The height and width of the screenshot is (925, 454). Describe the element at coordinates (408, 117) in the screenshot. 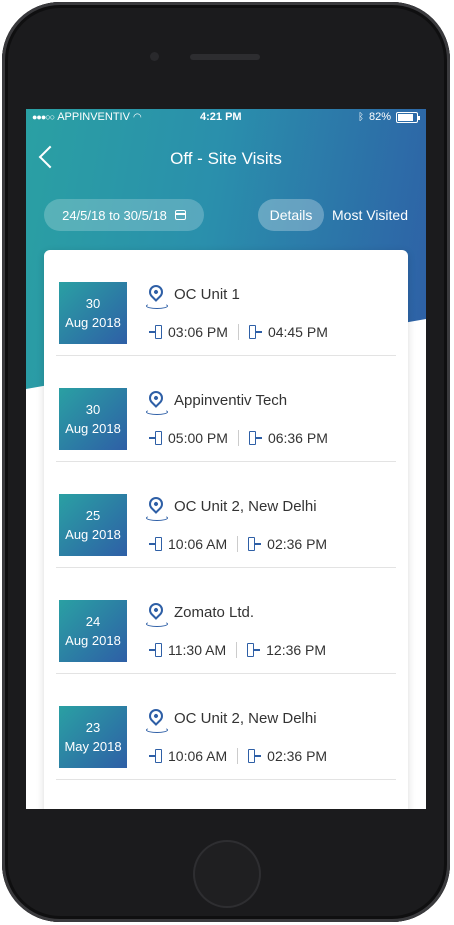

I see `battery-icon` at that location.